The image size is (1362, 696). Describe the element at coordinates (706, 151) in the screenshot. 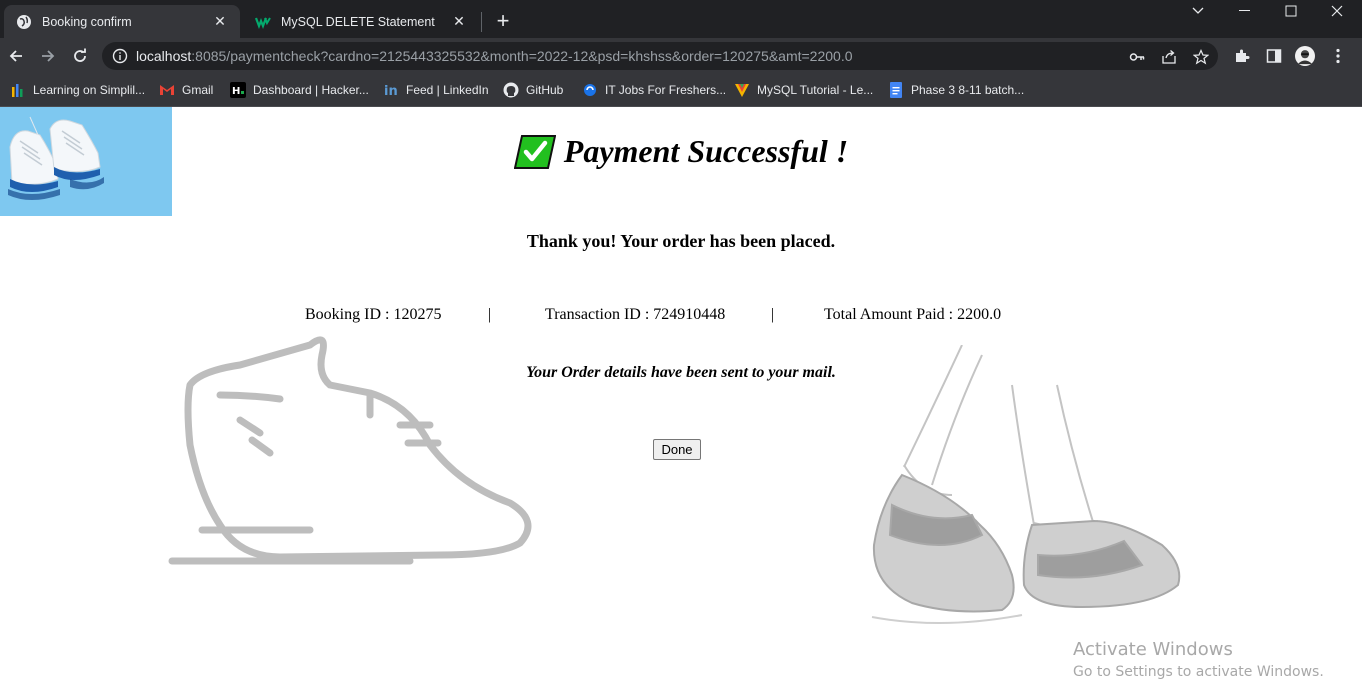

I see `headline-text: Payment Successful !` at that location.